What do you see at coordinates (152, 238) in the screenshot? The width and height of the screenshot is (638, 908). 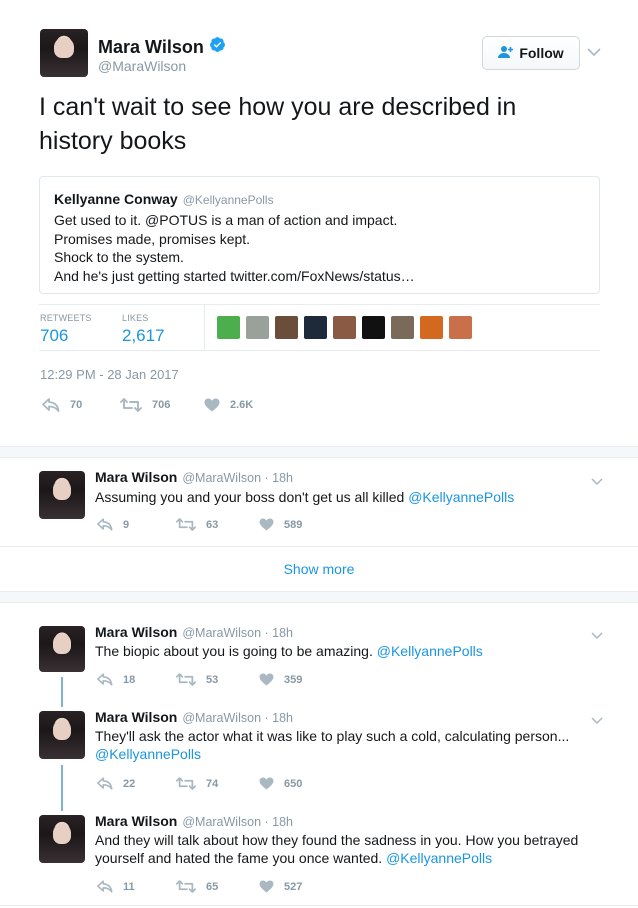 I see `quoted-line: Promises made, promises kept.` at bounding box center [152, 238].